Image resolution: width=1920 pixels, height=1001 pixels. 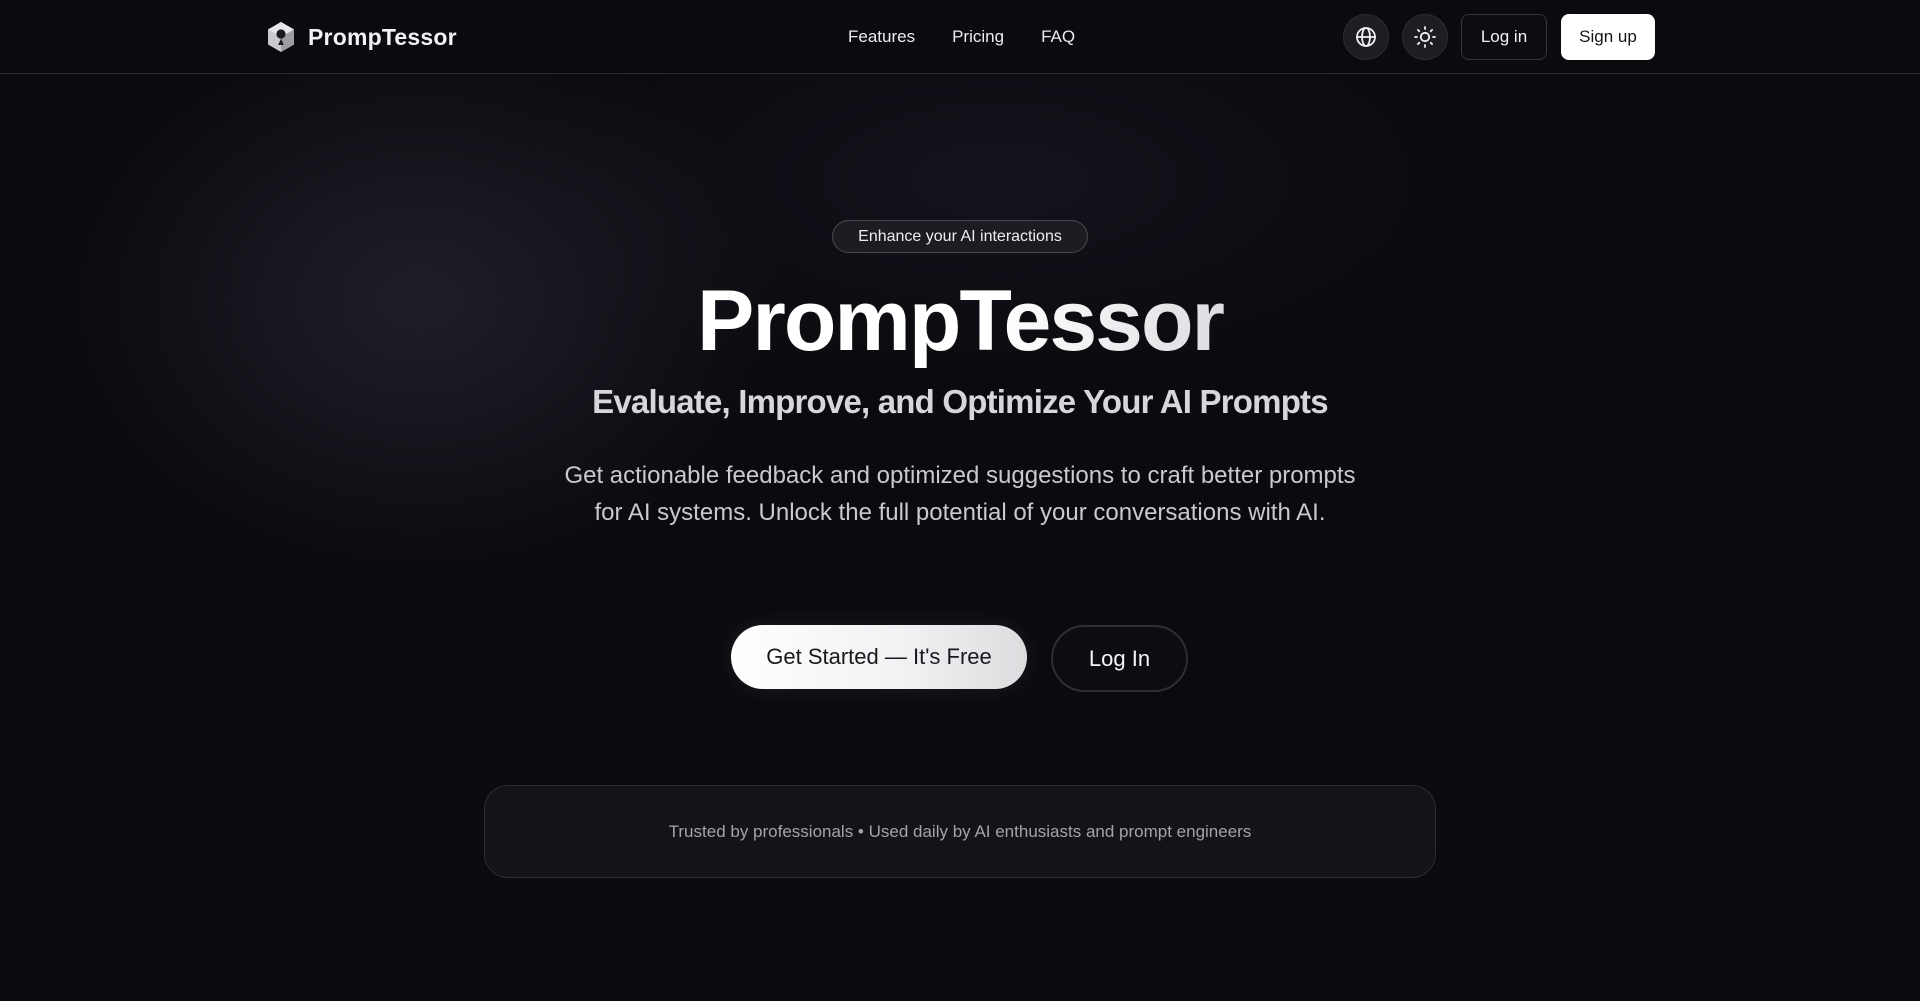 I want to click on header-signup-button: Sign up, so click(x=1608, y=37).